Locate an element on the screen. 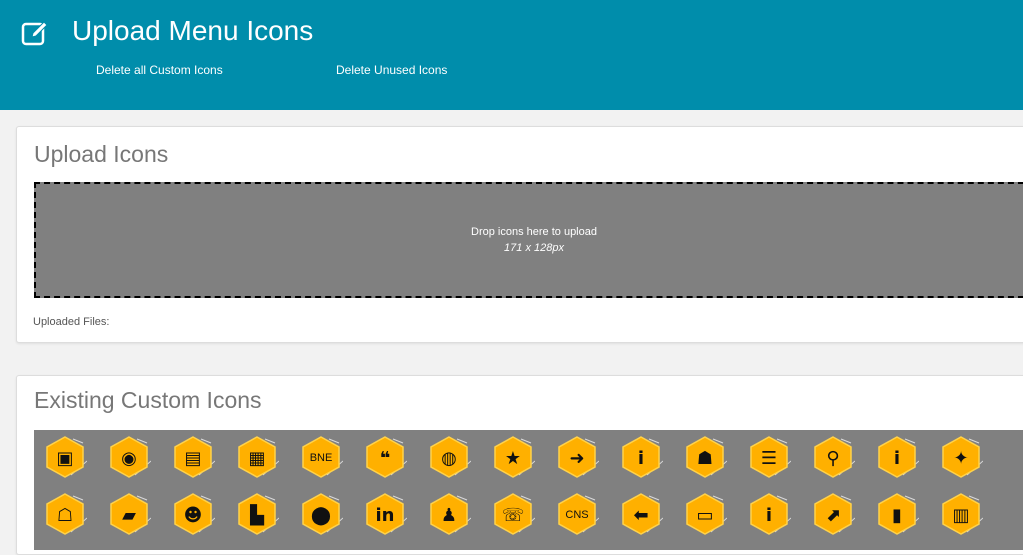 The width and height of the screenshot is (1023, 555). custom-icon-tile: ▙ is located at coordinates (257, 514).